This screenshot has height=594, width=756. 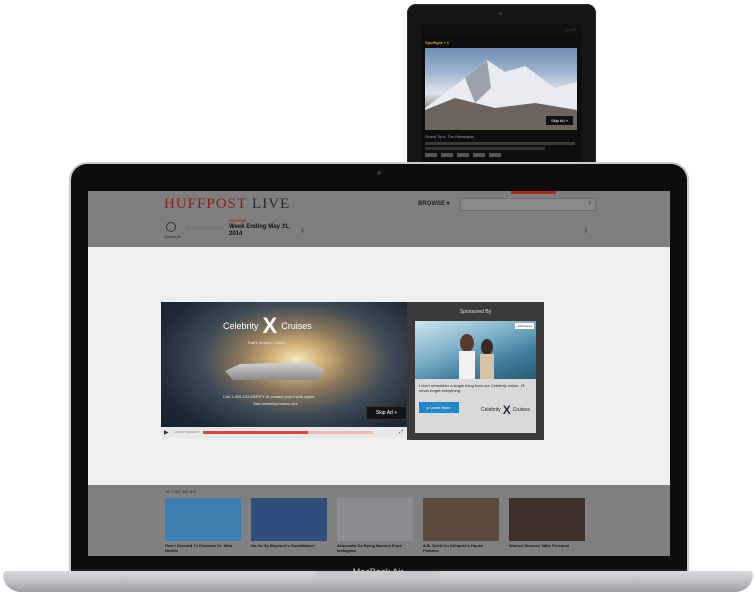 I want to click on logo-secondary: LIVE, so click(x=271, y=204).